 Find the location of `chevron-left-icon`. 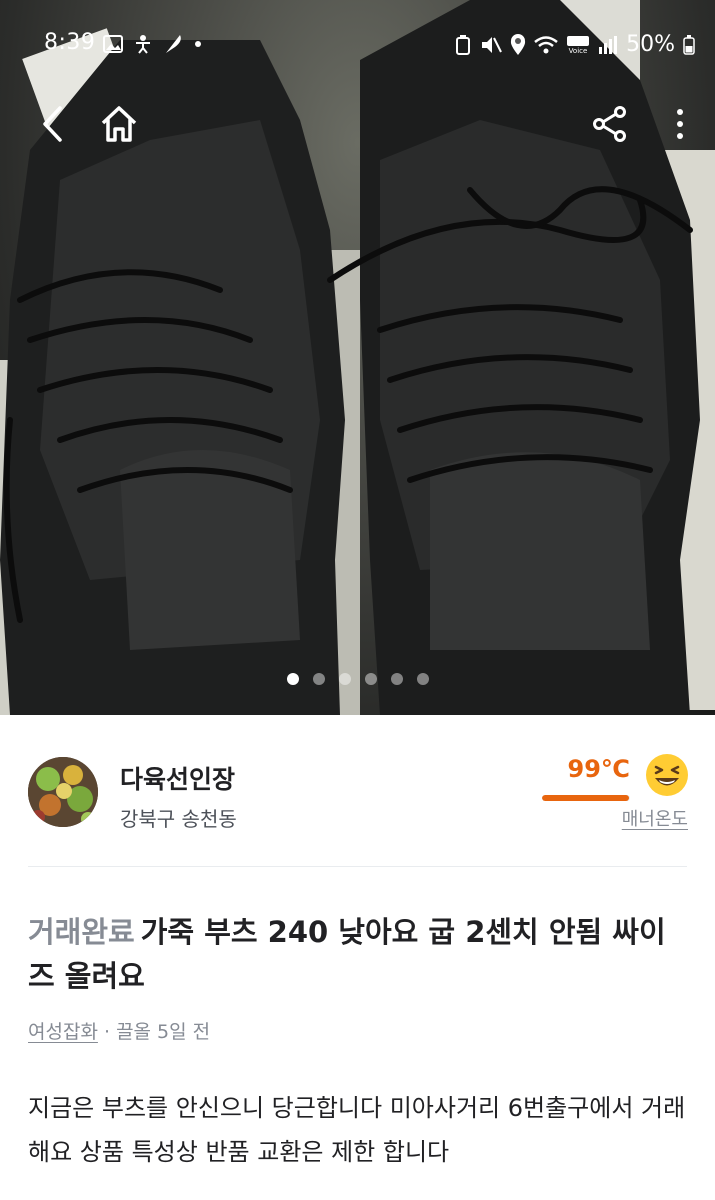

chevron-left-icon is located at coordinates (52, 124).